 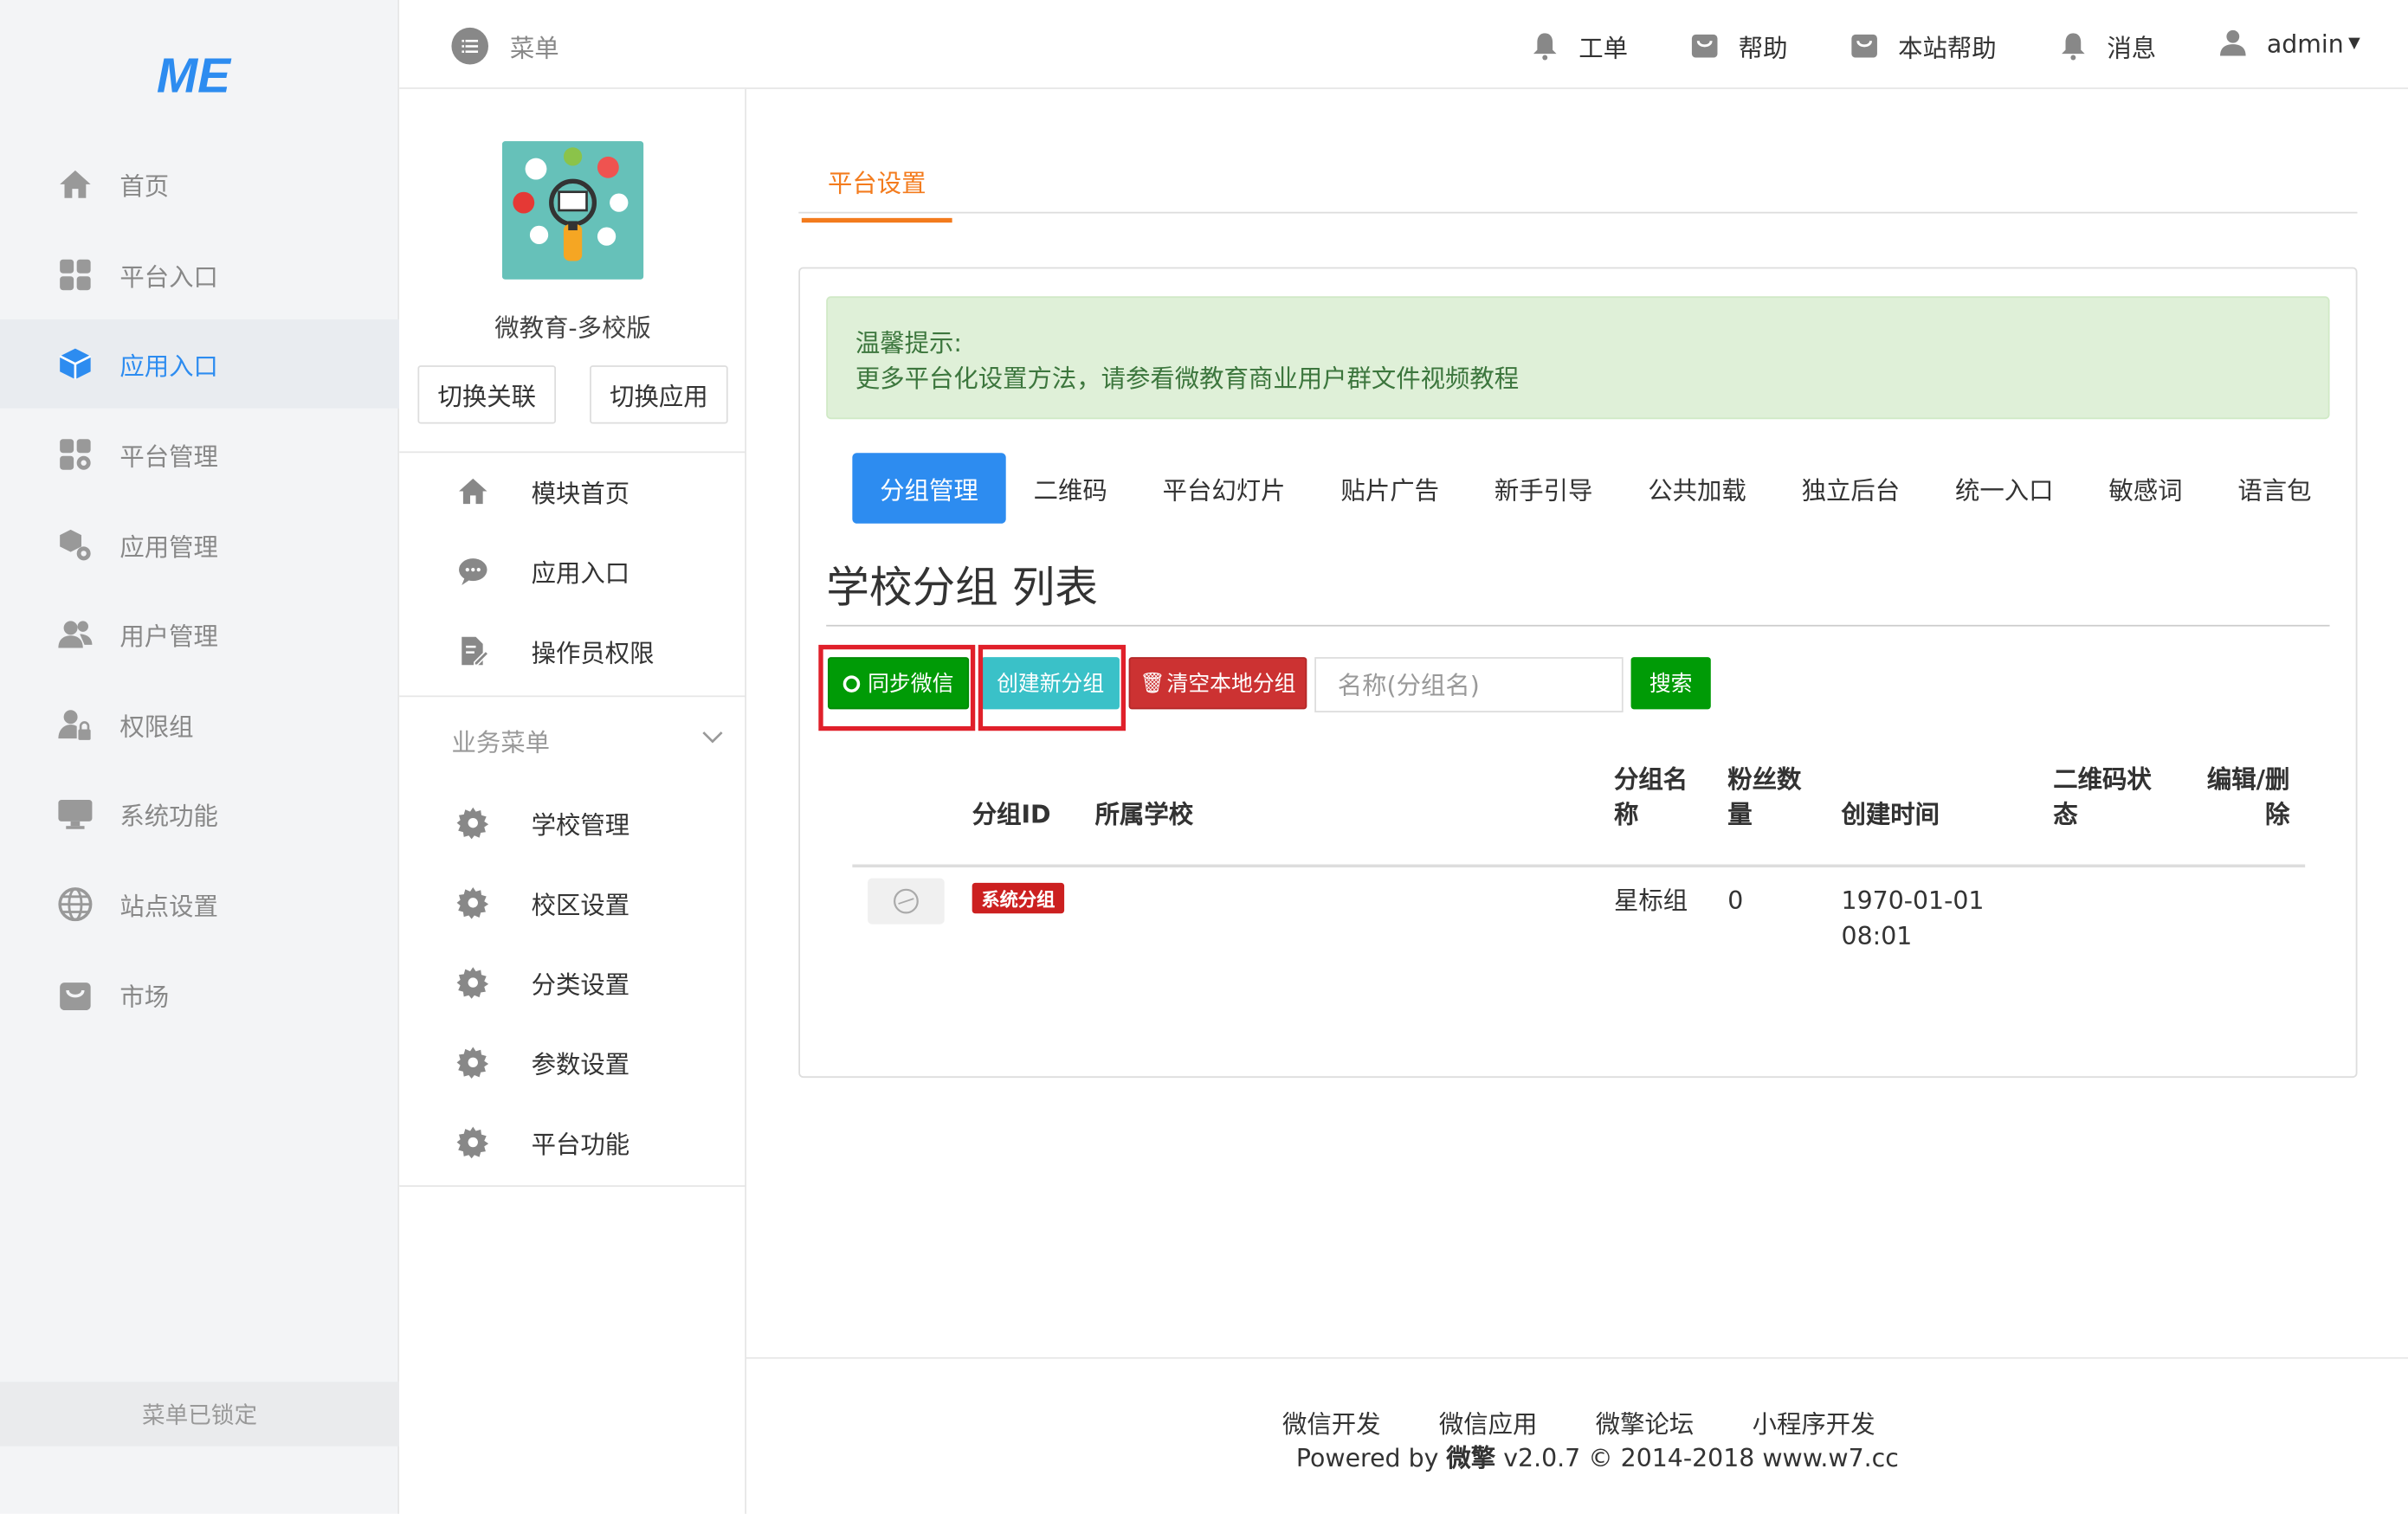 I want to click on alert-title: 温馨提示:, so click(x=908, y=343).